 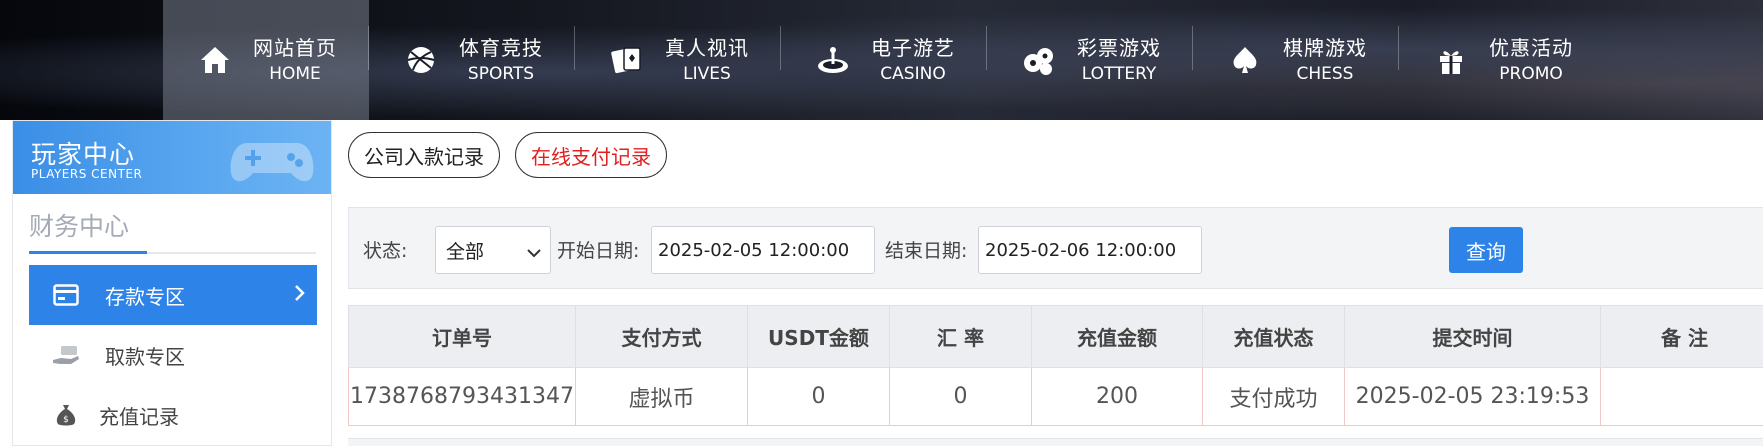 I want to click on nav-item-promo: 优惠活动 PROMO, so click(x=1502, y=60).